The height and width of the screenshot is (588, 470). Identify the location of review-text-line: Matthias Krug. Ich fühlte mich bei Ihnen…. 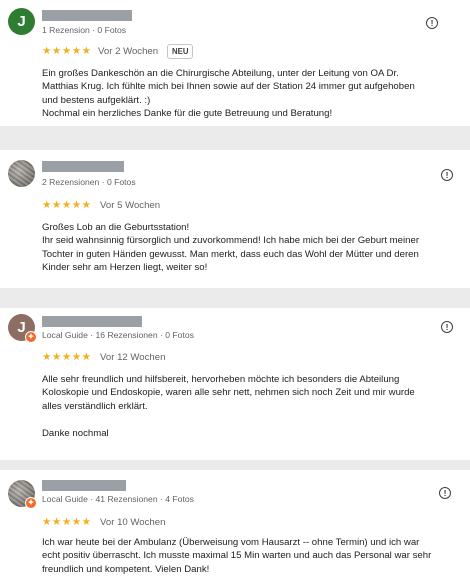
(228, 87).